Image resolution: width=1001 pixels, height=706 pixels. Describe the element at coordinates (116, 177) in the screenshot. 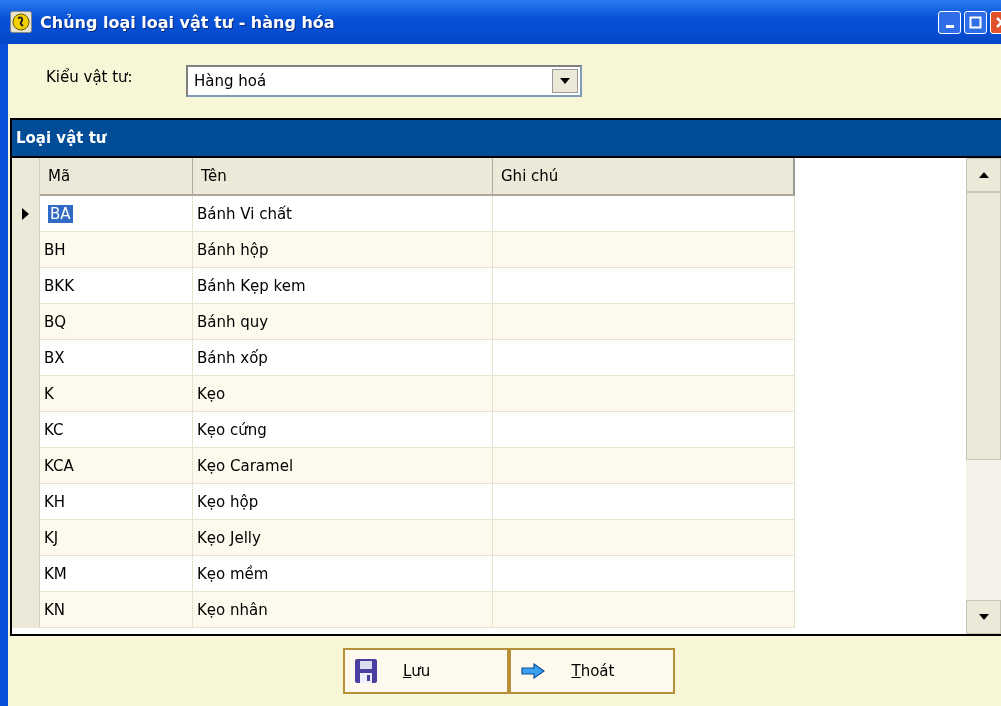

I see `column-header: Mã` at that location.